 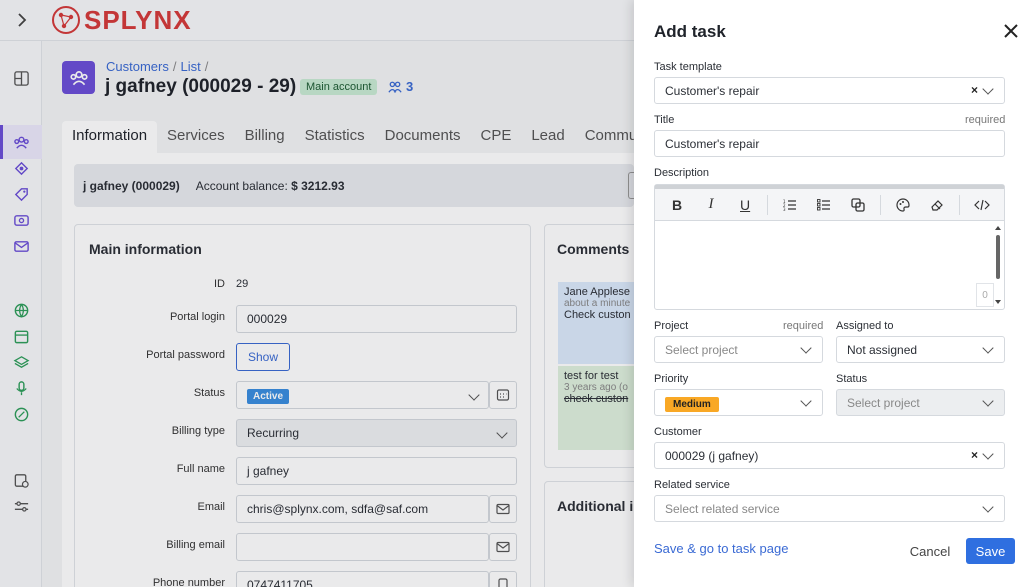 I want to click on title-required-hint: required, so click(x=985, y=120).